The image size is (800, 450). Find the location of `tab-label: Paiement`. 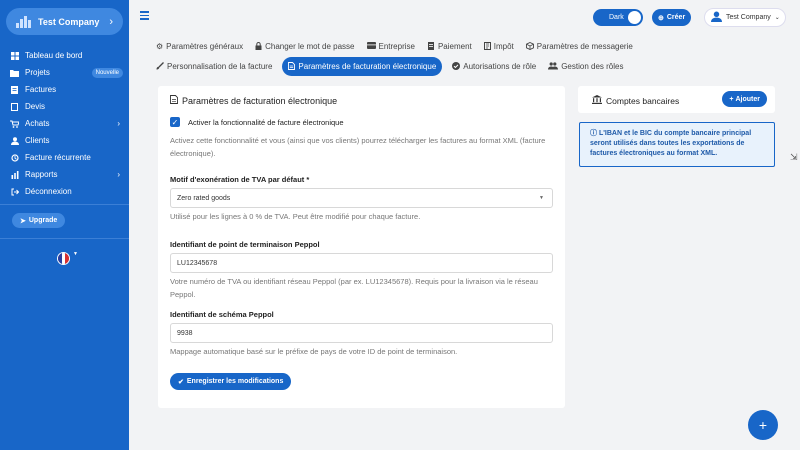

tab-label: Paiement is located at coordinates (454, 46).